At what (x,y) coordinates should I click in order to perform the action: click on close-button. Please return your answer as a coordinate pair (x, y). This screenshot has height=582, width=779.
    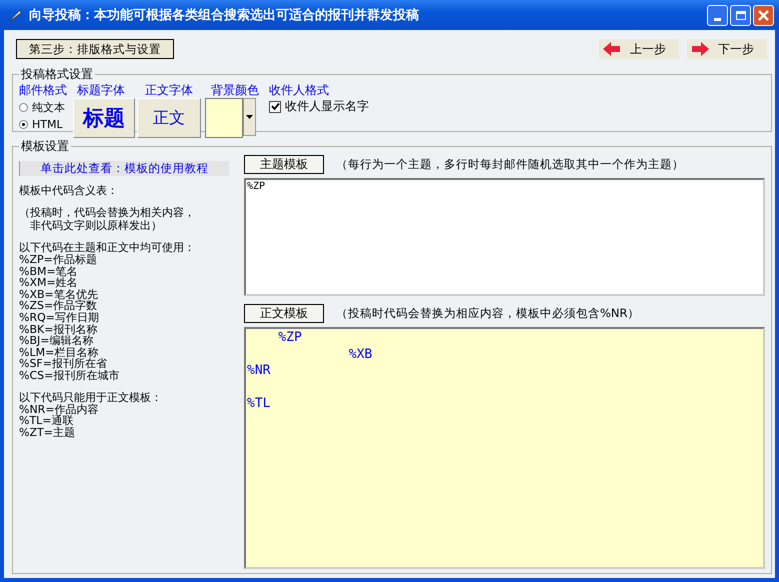
    Looking at the image, I should click on (763, 15).